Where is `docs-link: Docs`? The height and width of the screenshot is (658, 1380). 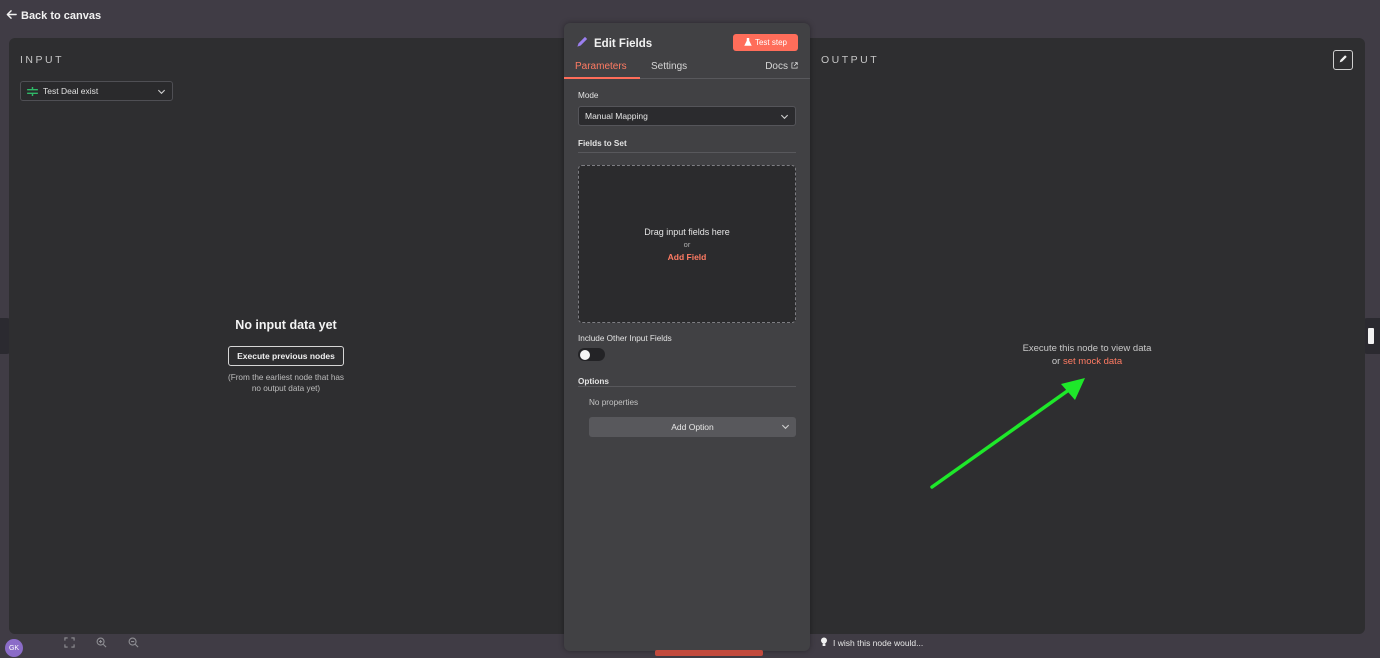 docs-link: Docs is located at coordinates (781, 66).